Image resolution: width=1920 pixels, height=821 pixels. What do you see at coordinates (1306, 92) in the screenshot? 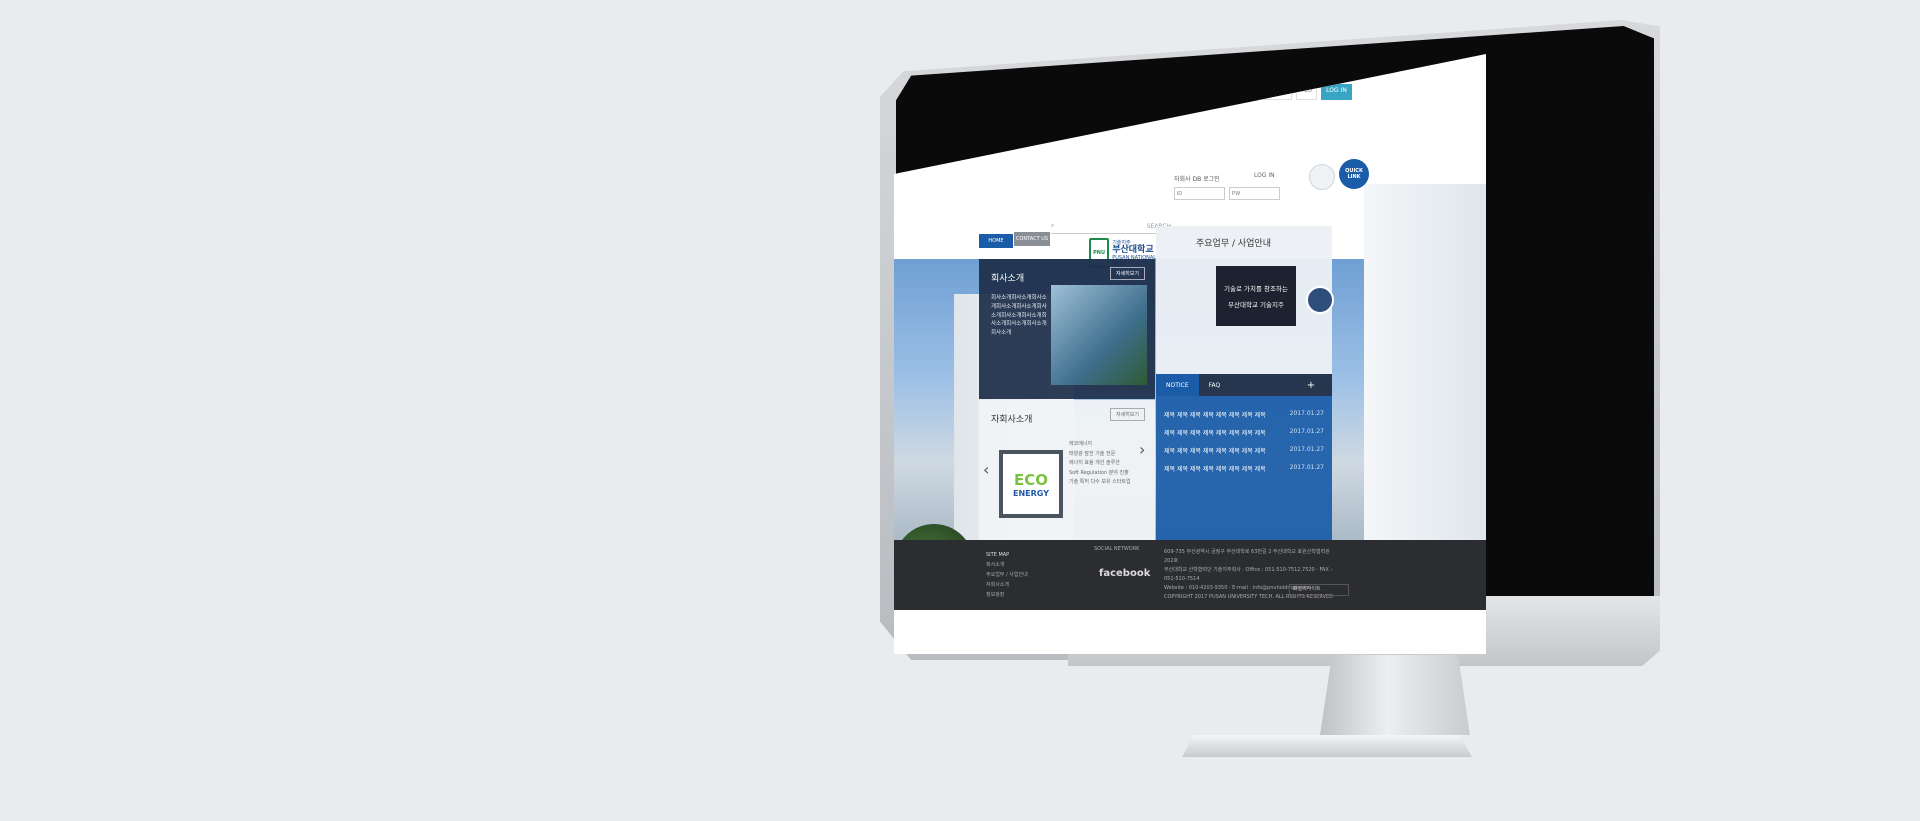
I see `tlo-link: TLO` at bounding box center [1306, 92].